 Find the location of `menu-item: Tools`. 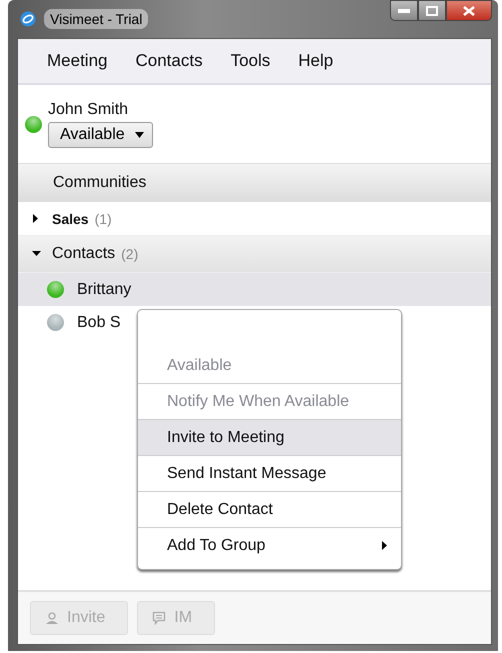

menu-item: Tools is located at coordinates (250, 61).